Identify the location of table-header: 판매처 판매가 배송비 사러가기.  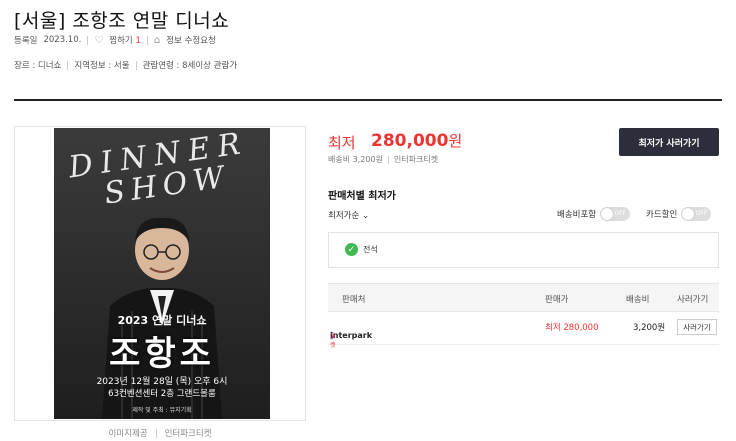
(523, 297).